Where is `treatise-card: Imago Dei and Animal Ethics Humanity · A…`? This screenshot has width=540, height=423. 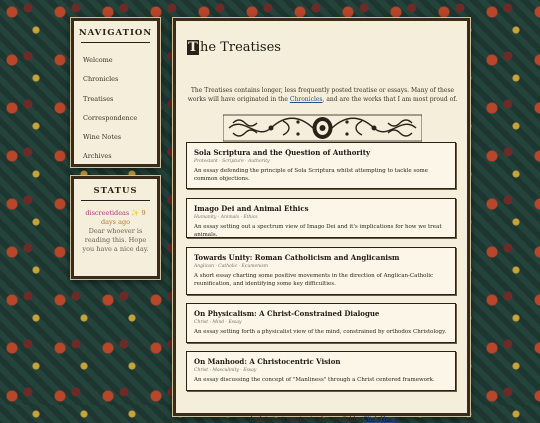
treatise-card: Imago Dei and Animal Ethics Humanity · A… is located at coordinates (321, 218).